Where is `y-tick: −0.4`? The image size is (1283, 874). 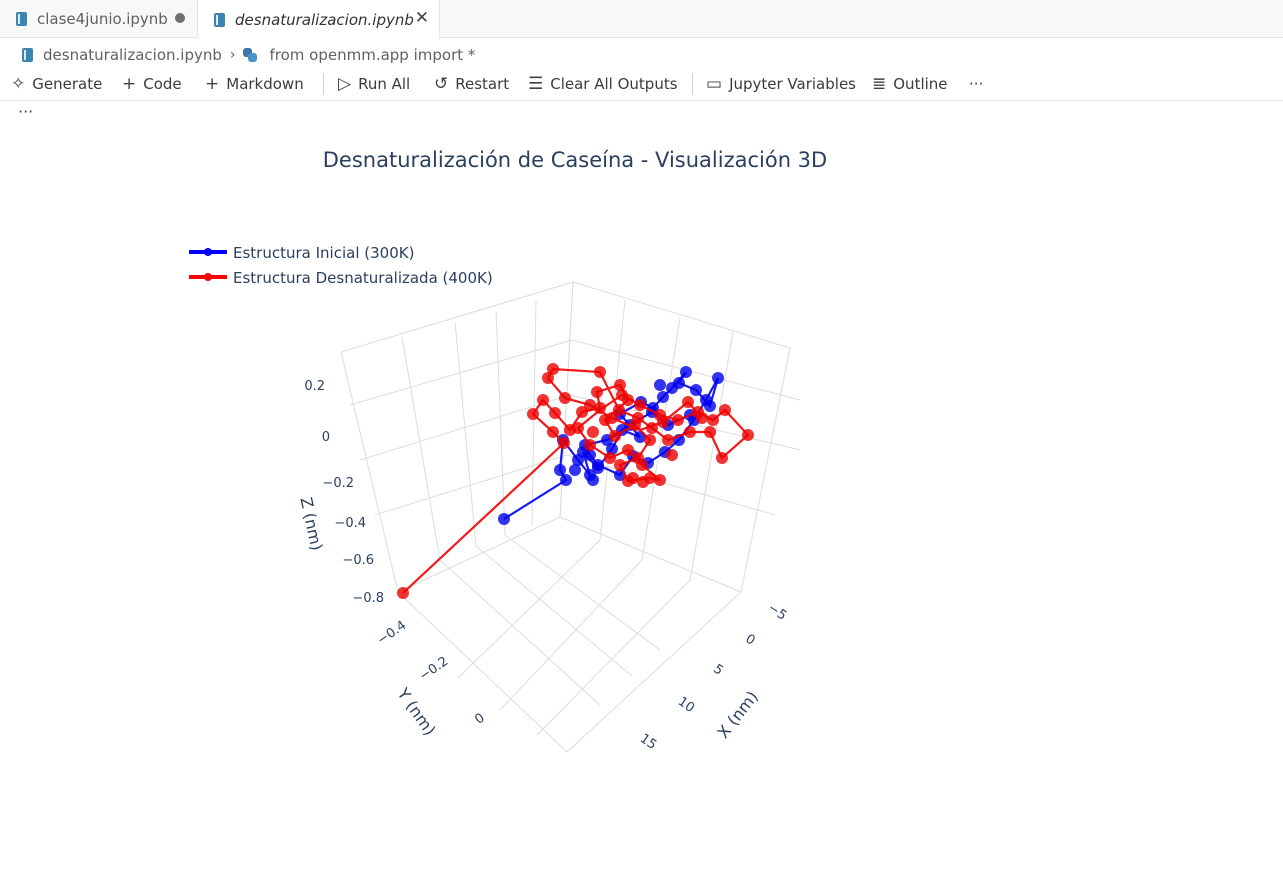 y-tick: −0.4 is located at coordinates (392, 633).